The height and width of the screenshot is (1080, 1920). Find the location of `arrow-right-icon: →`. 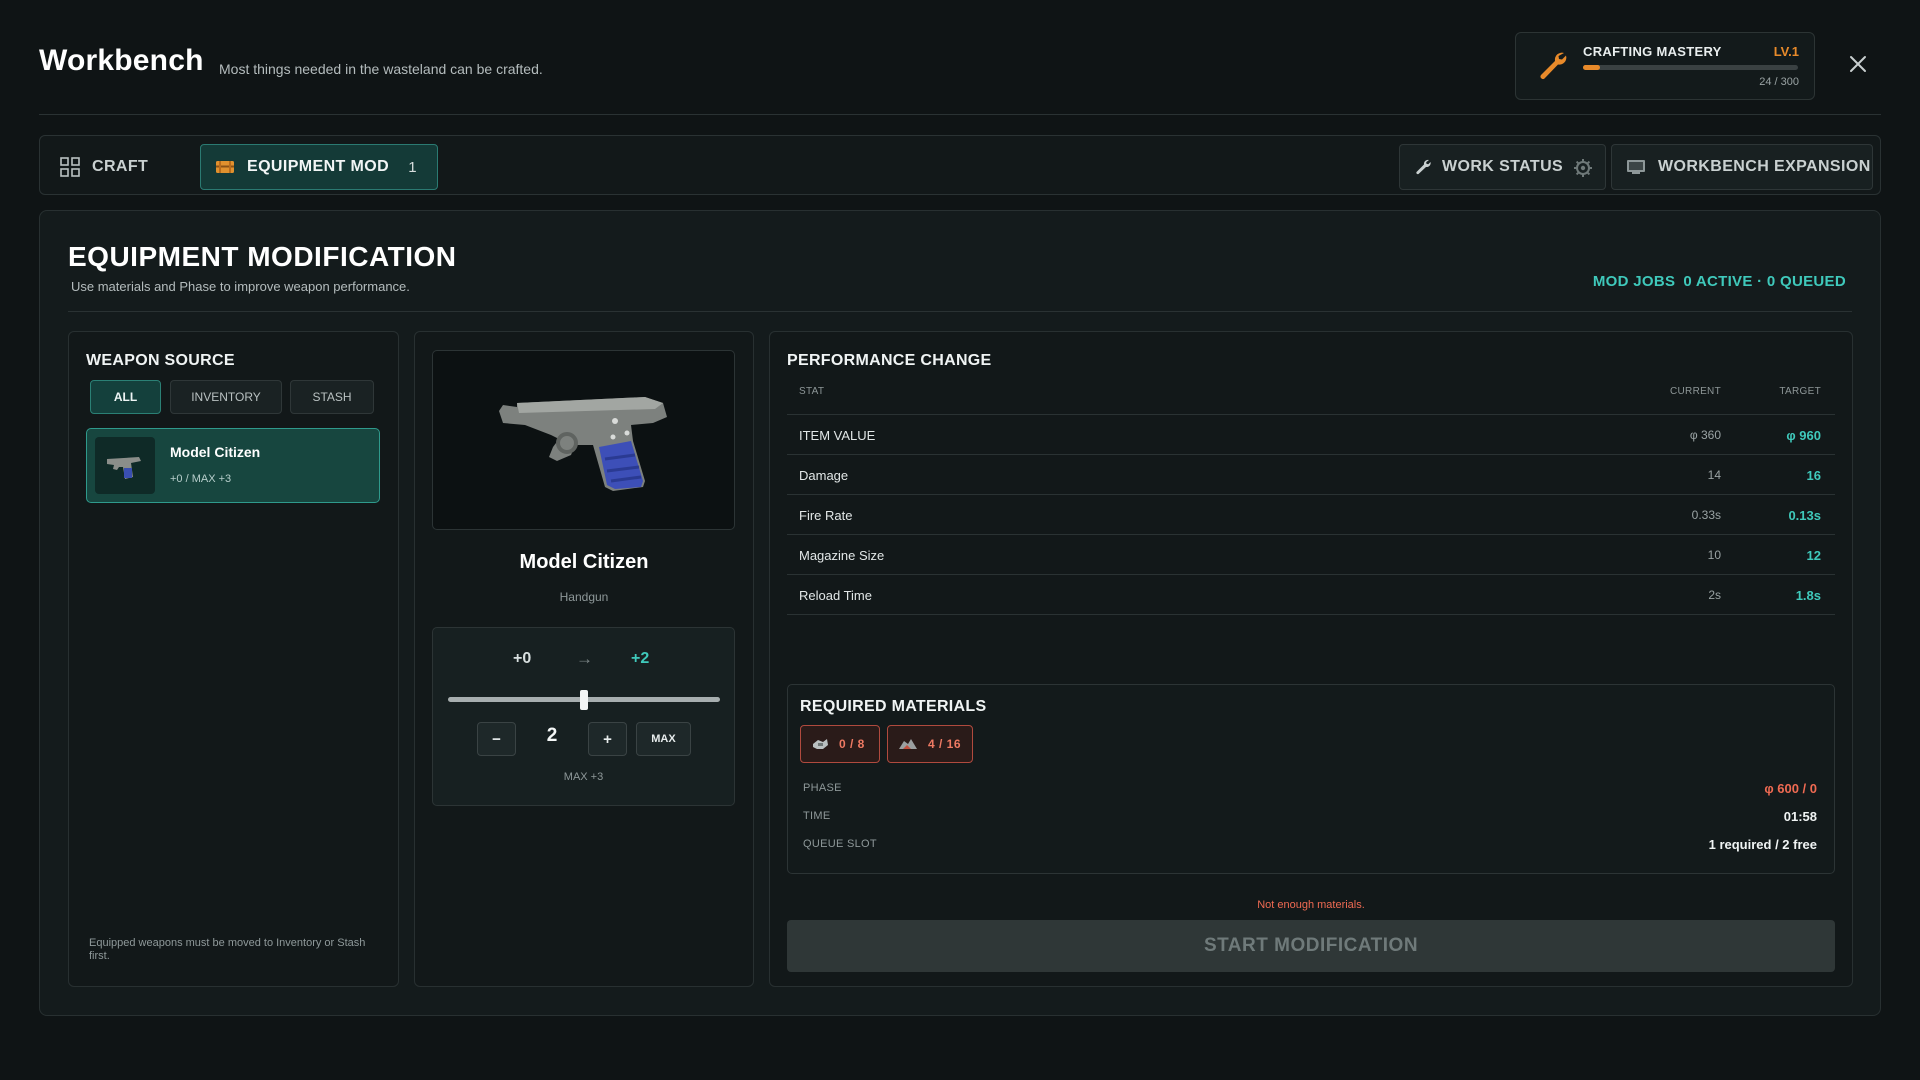

arrow-right-icon: → is located at coordinates (584, 658).